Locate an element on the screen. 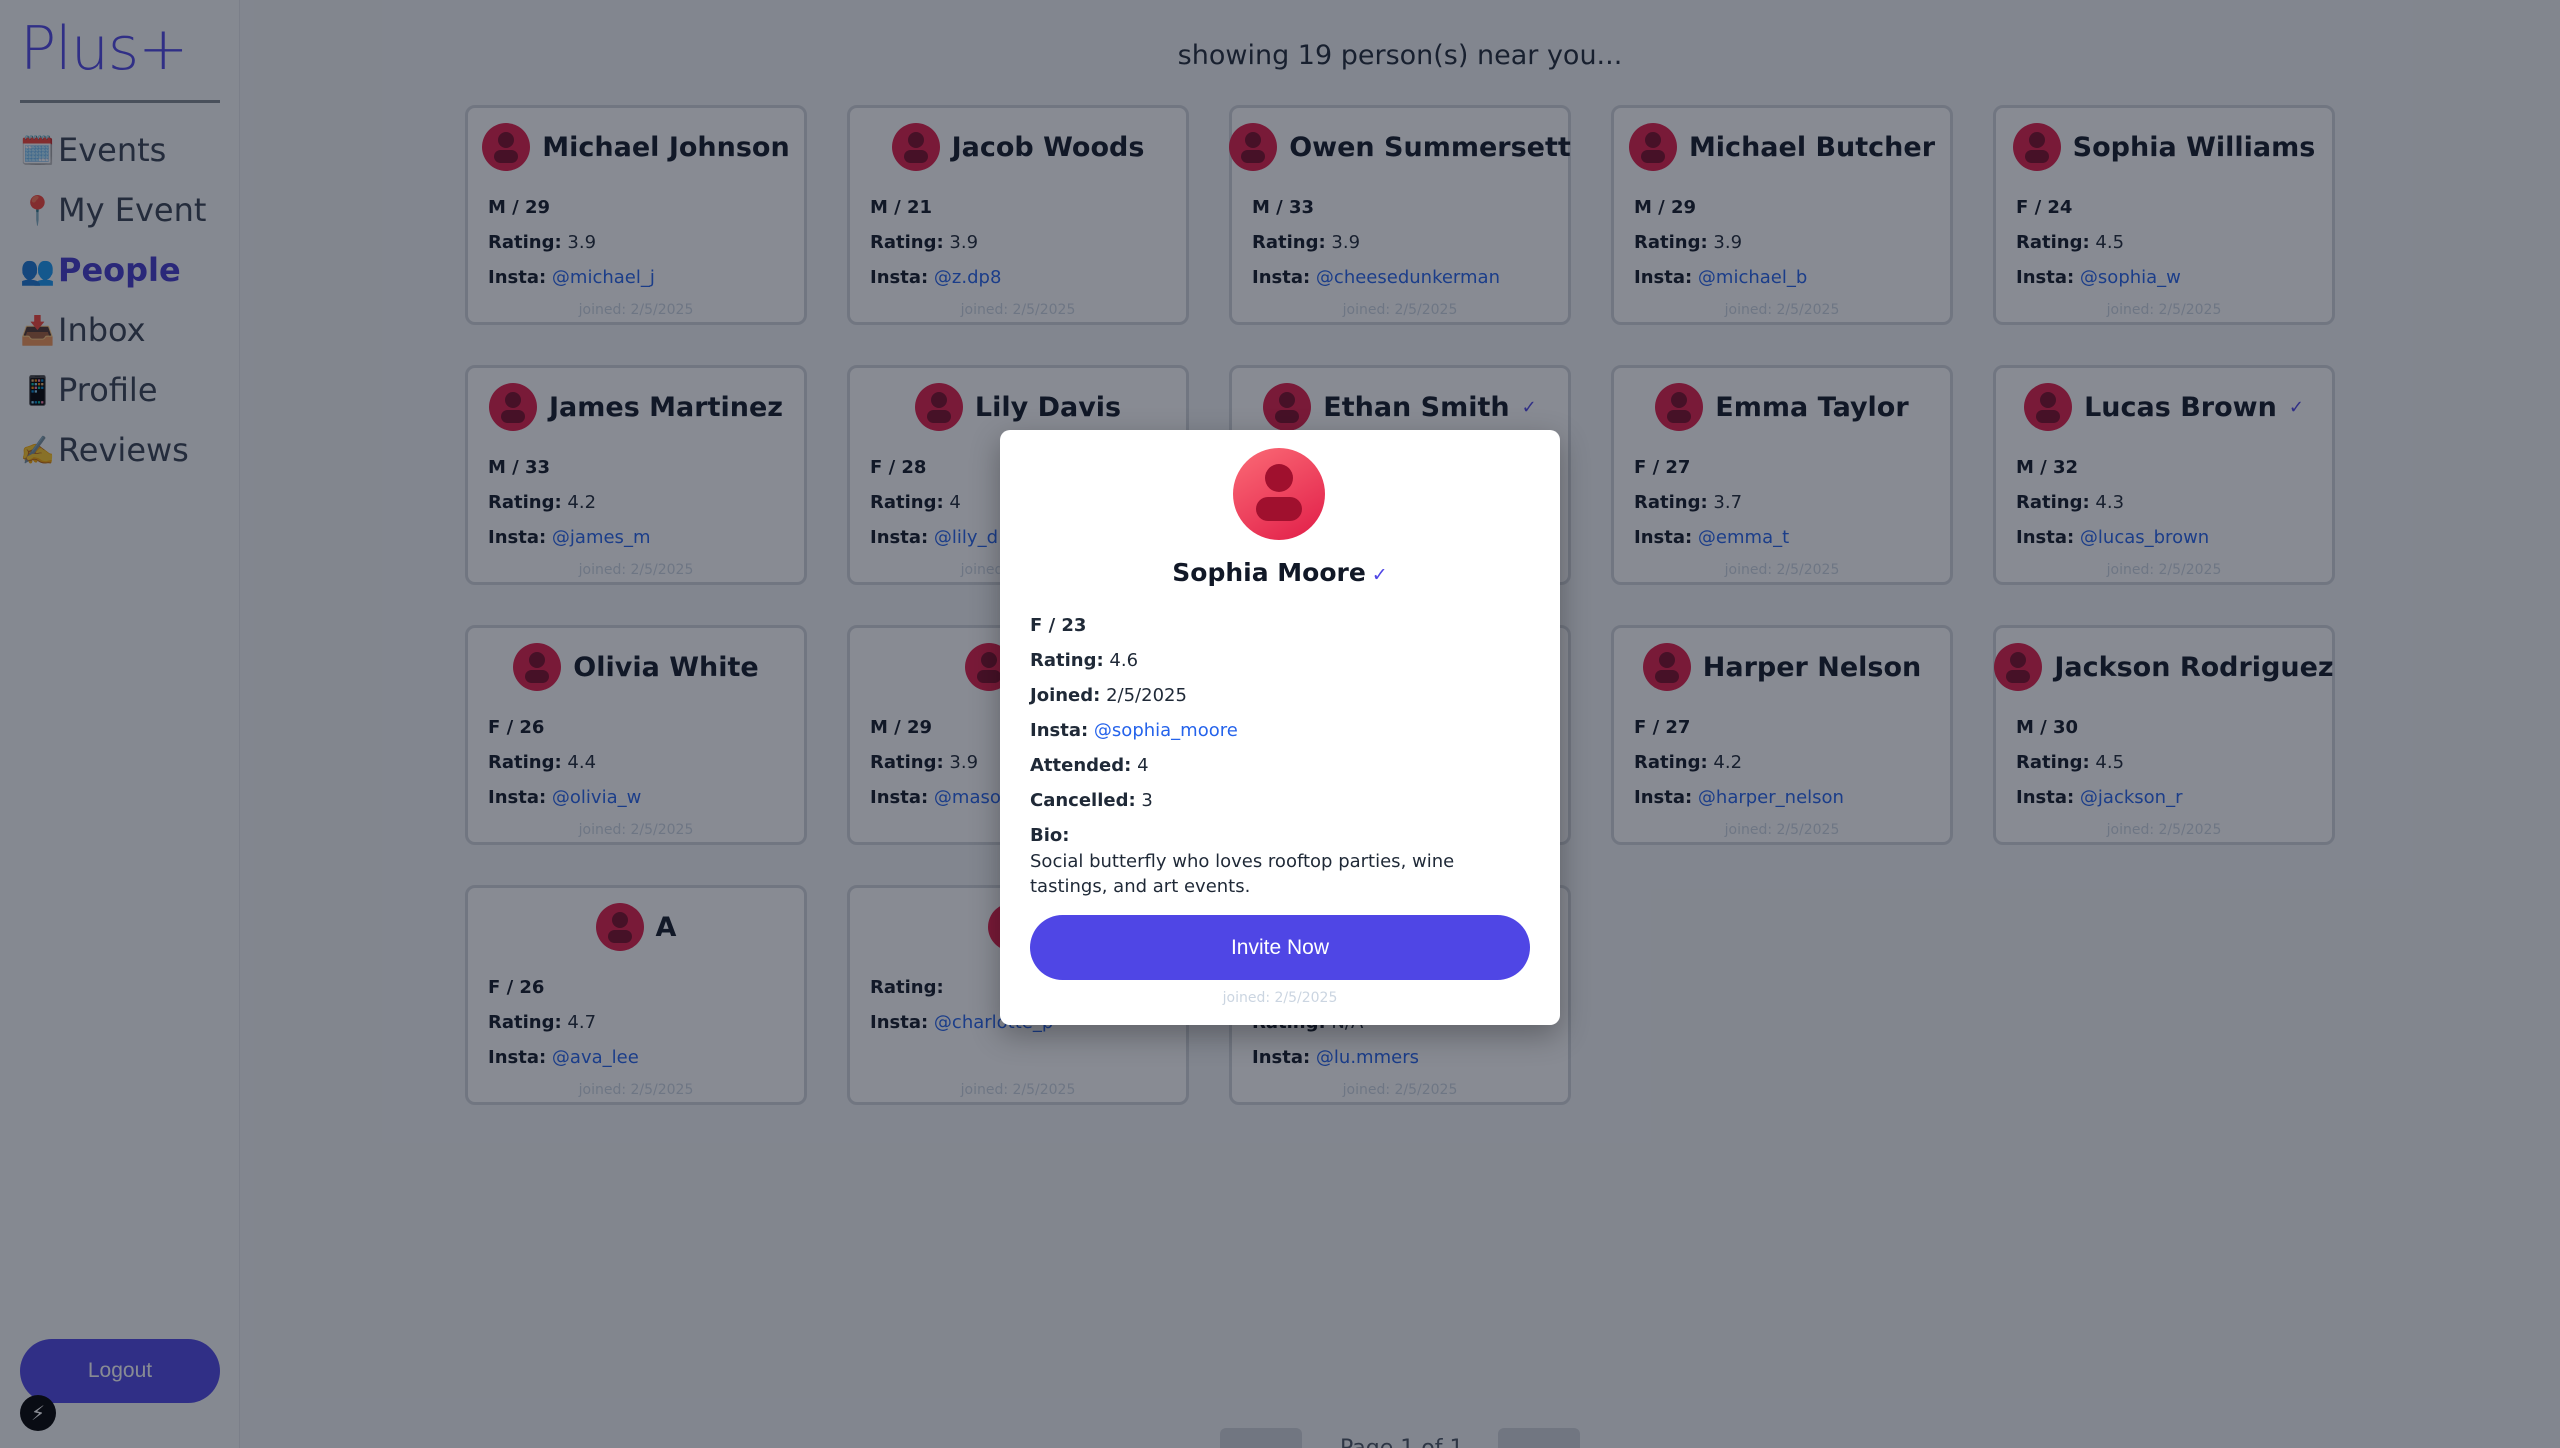 This screenshot has height=1448, width=2560. modal-joined-footer: joined: 2/5/2025 is located at coordinates (1280, 998).